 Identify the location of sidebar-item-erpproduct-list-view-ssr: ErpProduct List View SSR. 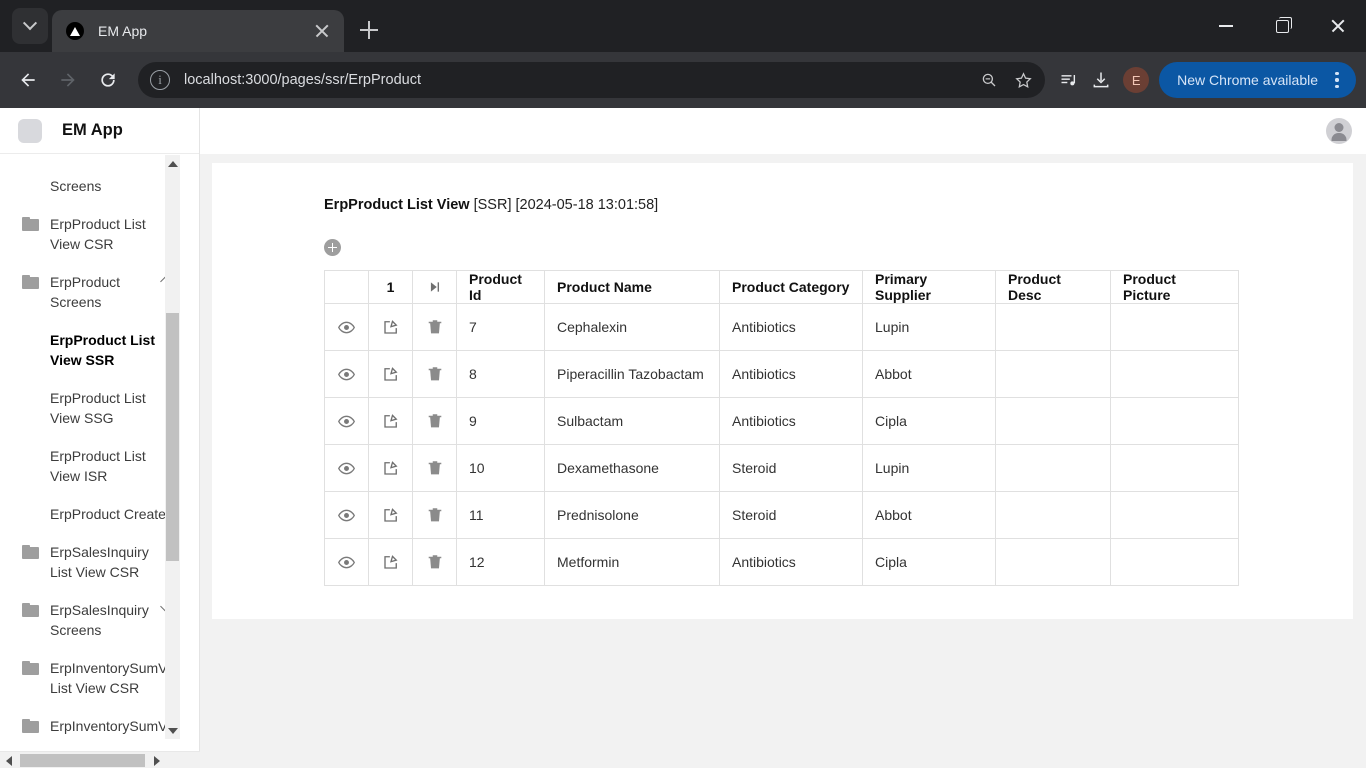
(90, 350).